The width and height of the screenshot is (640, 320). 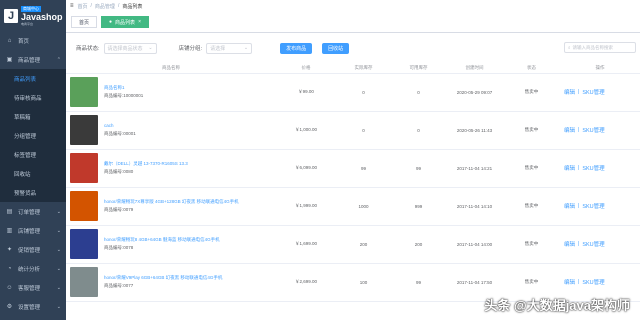 I want to click on price-cell: ￥6,099.00, so click(x=306, y=168).